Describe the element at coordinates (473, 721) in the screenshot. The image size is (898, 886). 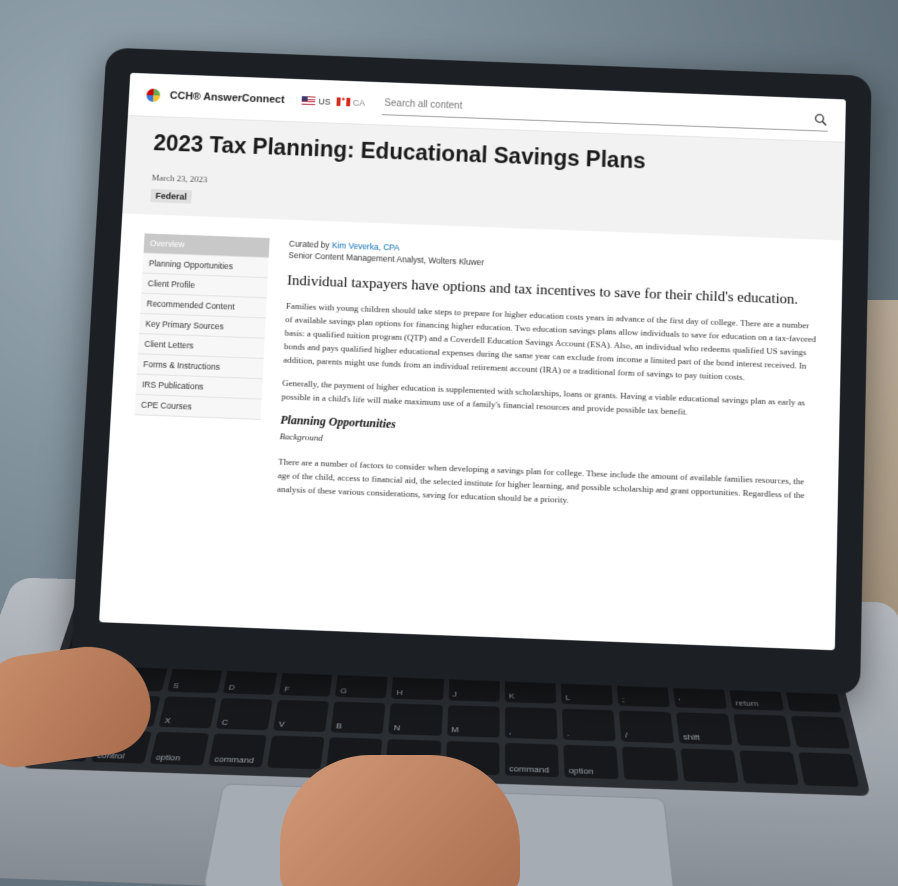
I see `keyboard-key: M` at that location.